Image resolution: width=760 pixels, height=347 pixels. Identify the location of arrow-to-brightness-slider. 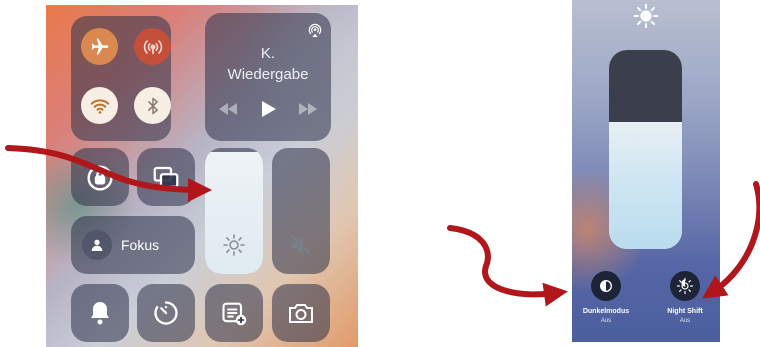
(108, 173).